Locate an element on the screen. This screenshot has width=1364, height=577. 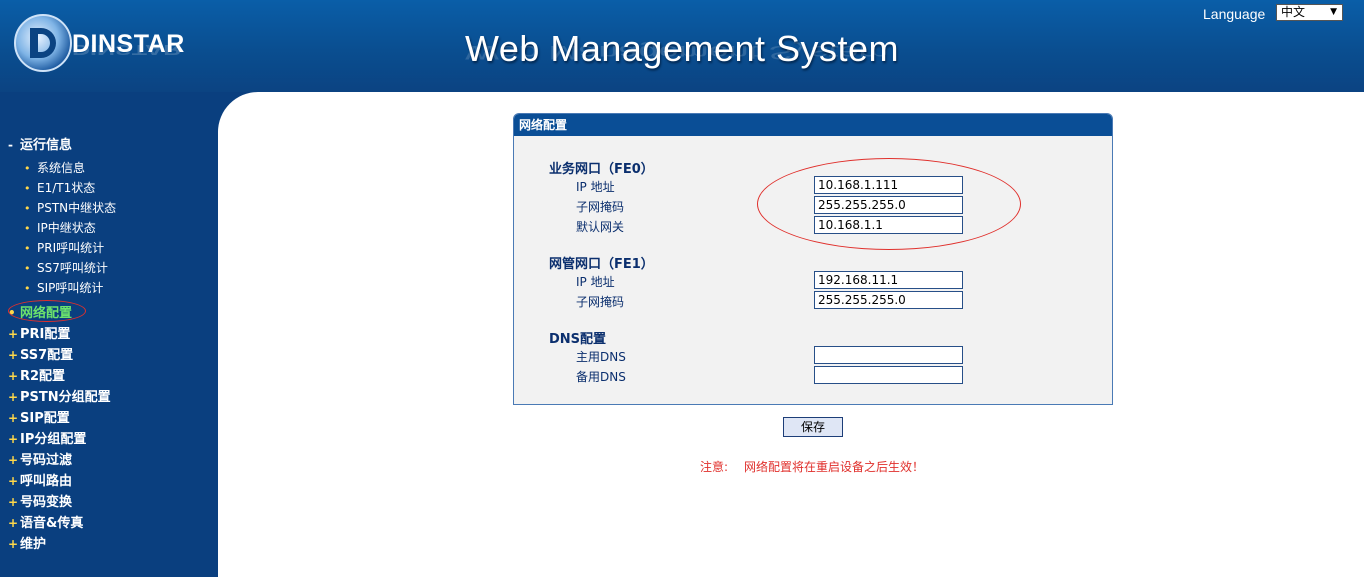
sidebar-item-e1t1-status: • E1/T1状态 is located at coordinates (59, 187).